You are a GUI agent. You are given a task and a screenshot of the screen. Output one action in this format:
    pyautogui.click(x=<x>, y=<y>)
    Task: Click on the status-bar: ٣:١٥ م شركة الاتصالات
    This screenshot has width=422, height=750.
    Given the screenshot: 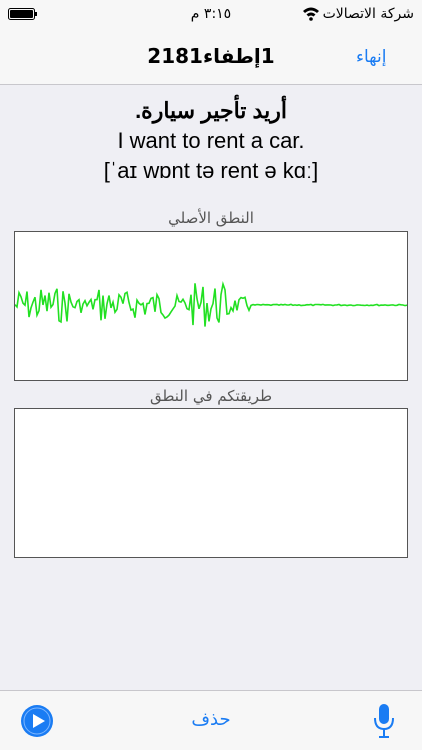 What is the action you would take?
    pyautogui.click(x=211, y=15)
    